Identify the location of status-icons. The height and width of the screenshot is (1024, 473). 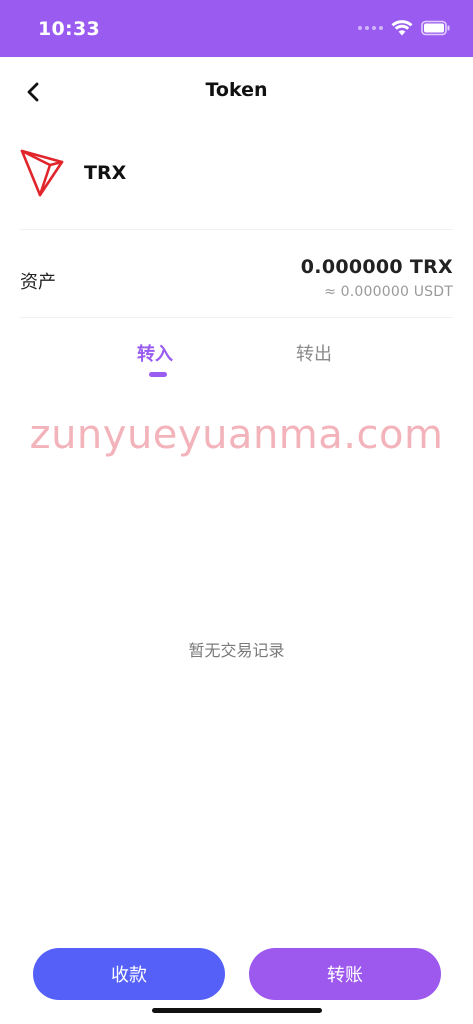
(404, 28).